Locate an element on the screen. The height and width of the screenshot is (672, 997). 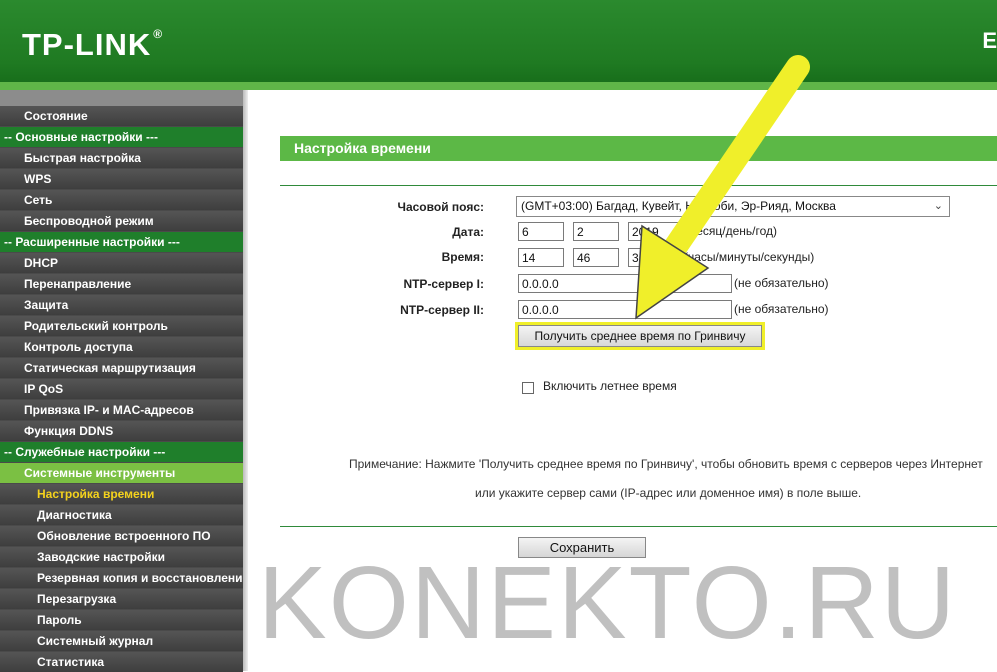
sidebar-item: Системные инструменты is located at coordinates (121, 473).